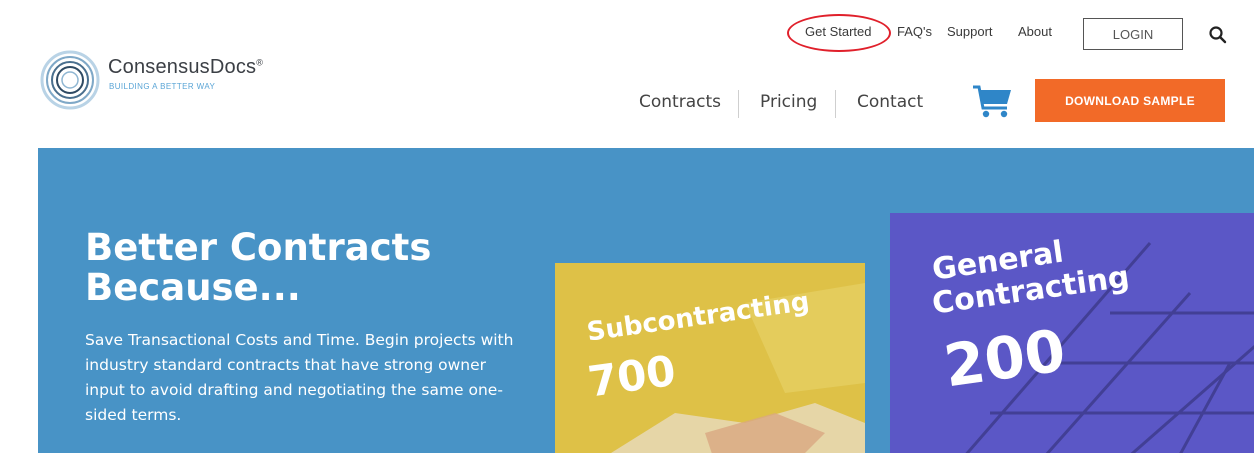 The height and width of the screenshot is (453, 1254). What do you see at coordinates (182, 67) in the screenshot?
I see `brand-name-text: ConsensusDocs` at bounding box center [182, 67].